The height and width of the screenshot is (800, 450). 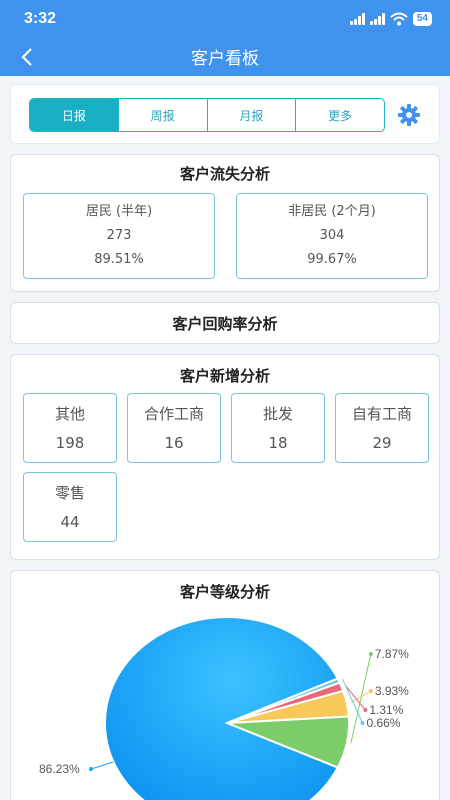 I want to click on new-item-value: 198, so click(x=70, y=443).